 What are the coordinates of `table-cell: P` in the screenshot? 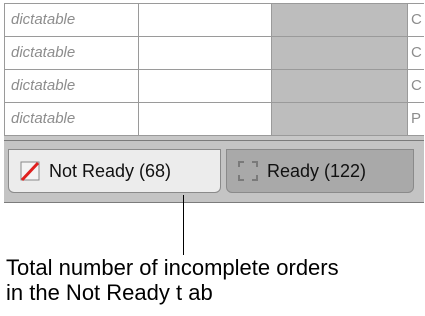 It's located at (416, 119).